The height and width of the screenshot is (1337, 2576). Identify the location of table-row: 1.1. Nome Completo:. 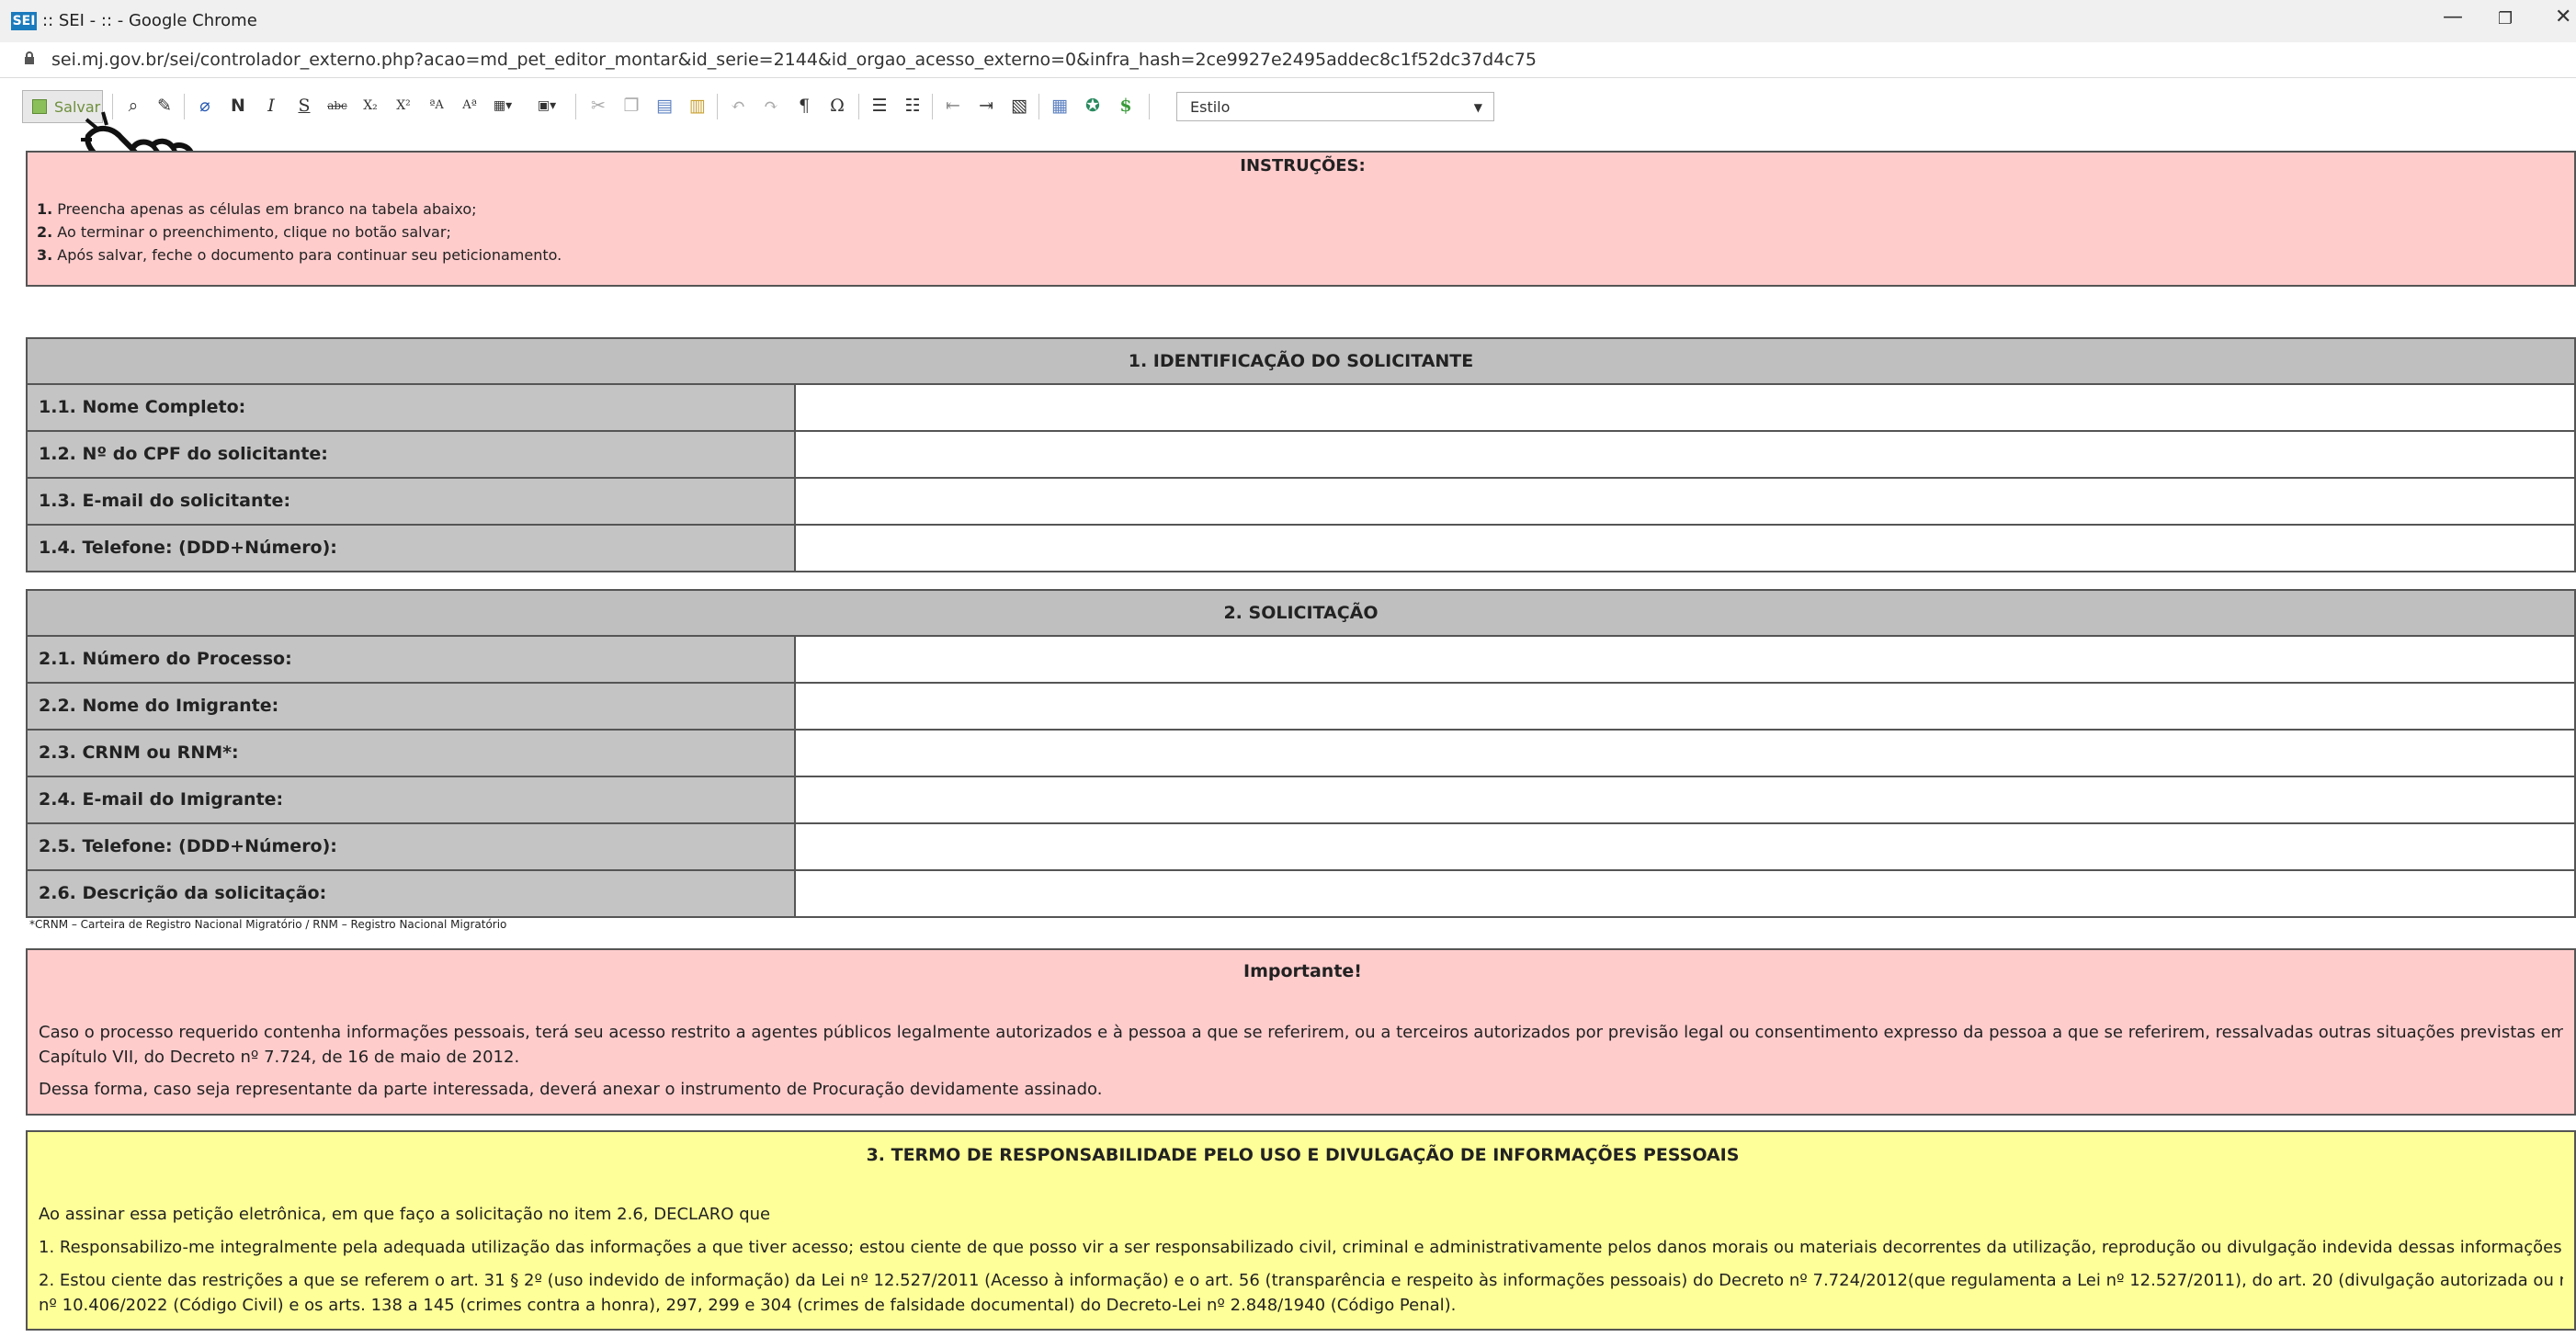
(1301, 408).